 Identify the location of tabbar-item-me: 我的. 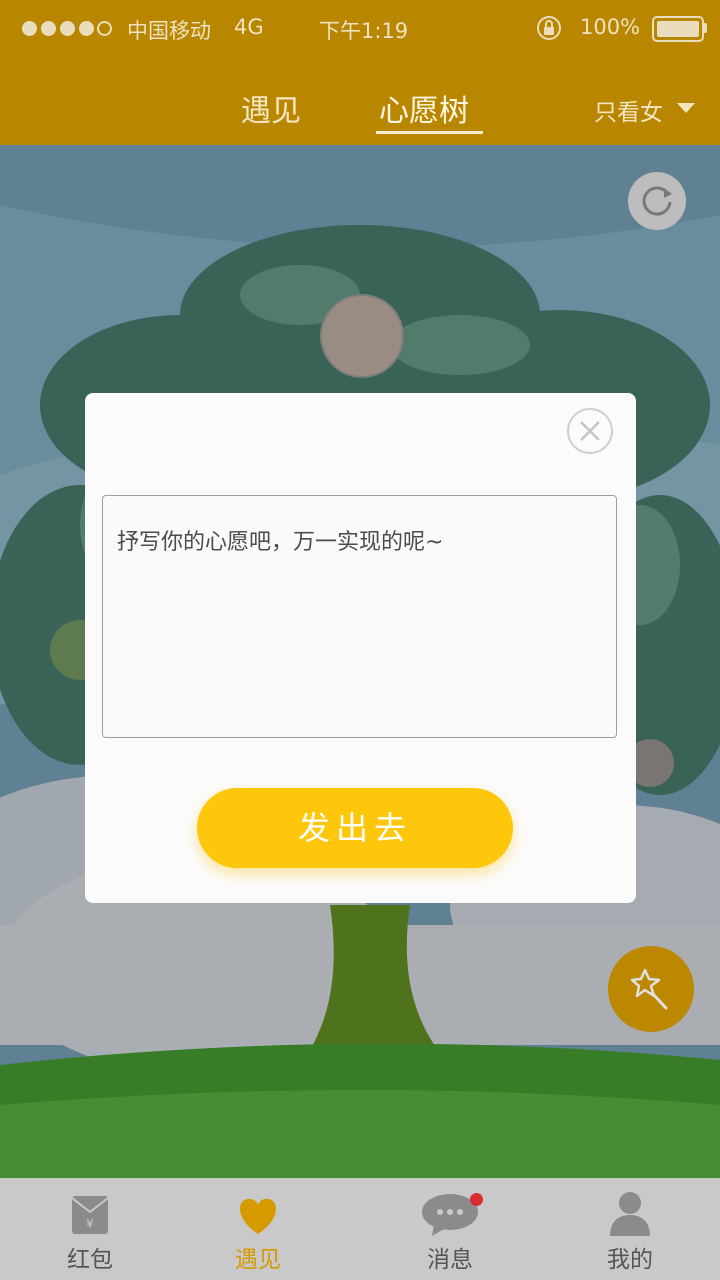
(630, 1229).